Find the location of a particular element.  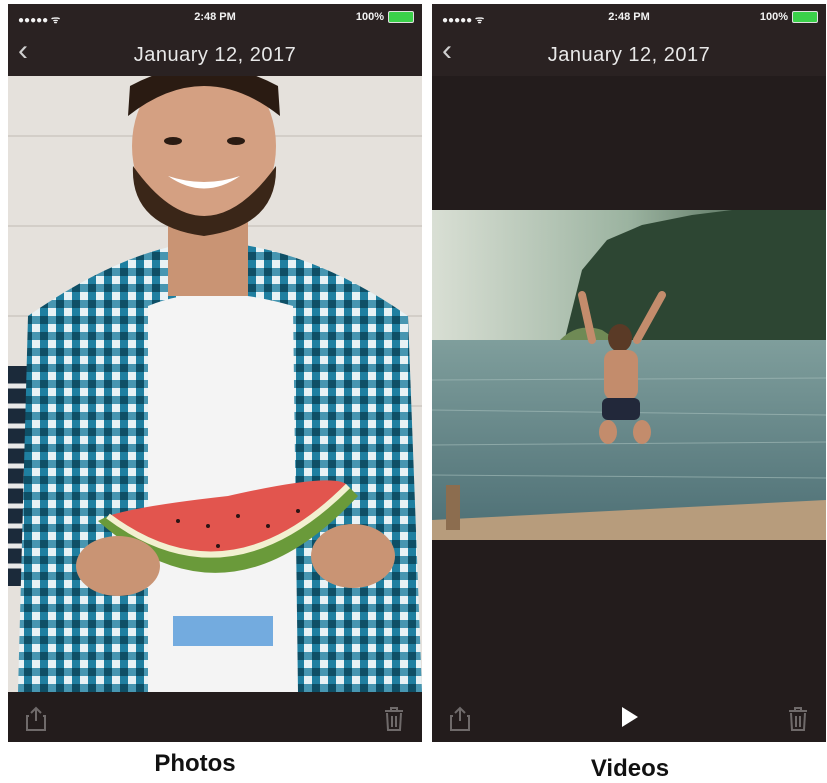

play-icon is located at coordinates (629, 717).